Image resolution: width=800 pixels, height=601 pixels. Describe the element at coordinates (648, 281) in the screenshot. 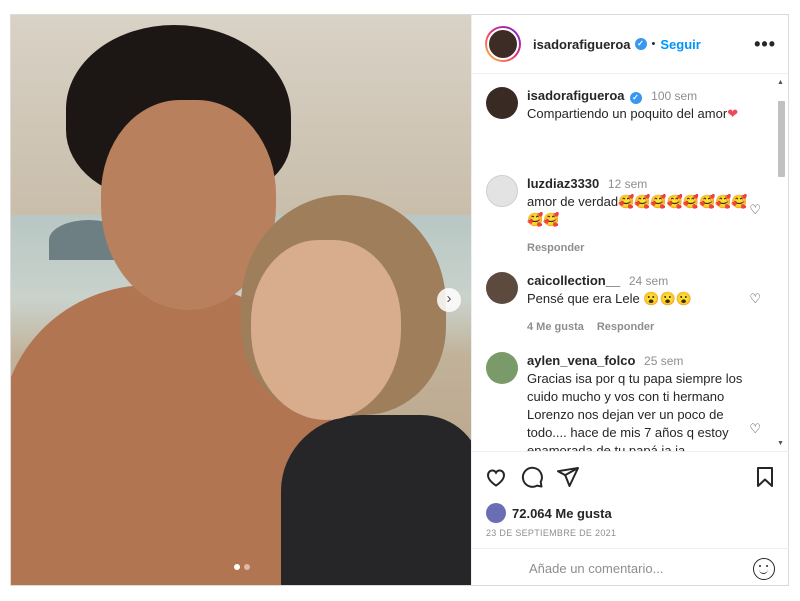

I see `comment-time: 24 sem` at that location.